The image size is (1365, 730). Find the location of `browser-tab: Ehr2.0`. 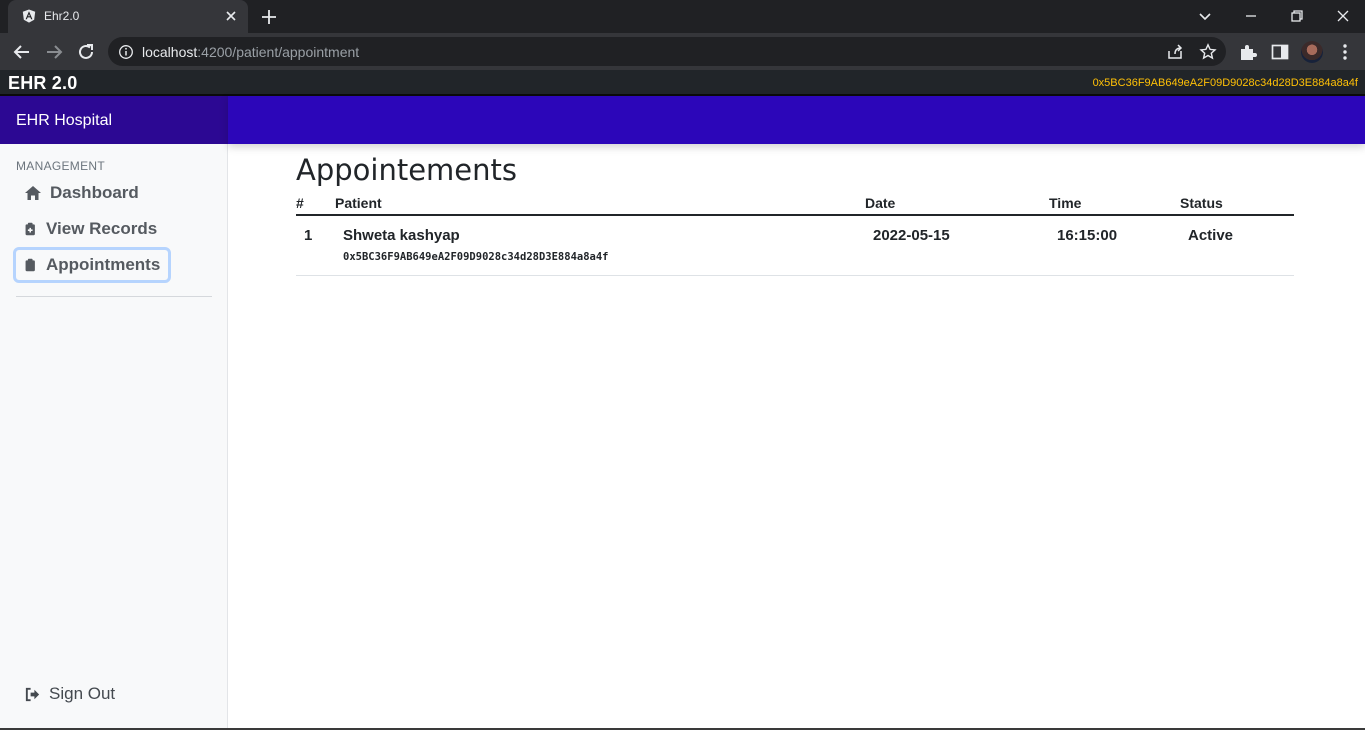

browser-tab: Ehr2.0 is located at coordinates (128, 16).